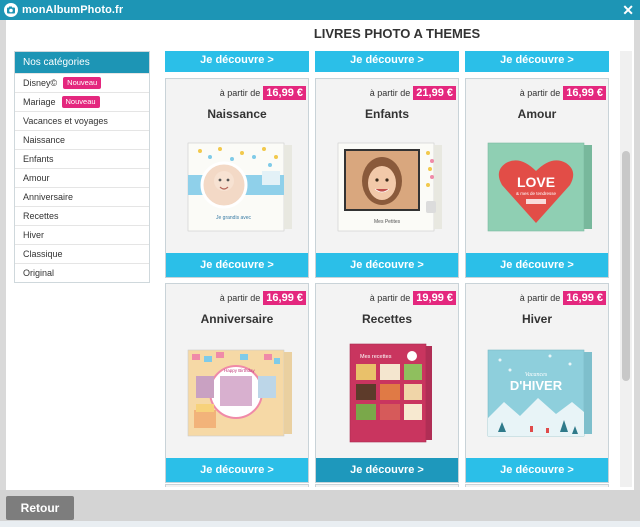  I want to click on sidebar-item-label: Vacances et voyages, so click(65, 121).